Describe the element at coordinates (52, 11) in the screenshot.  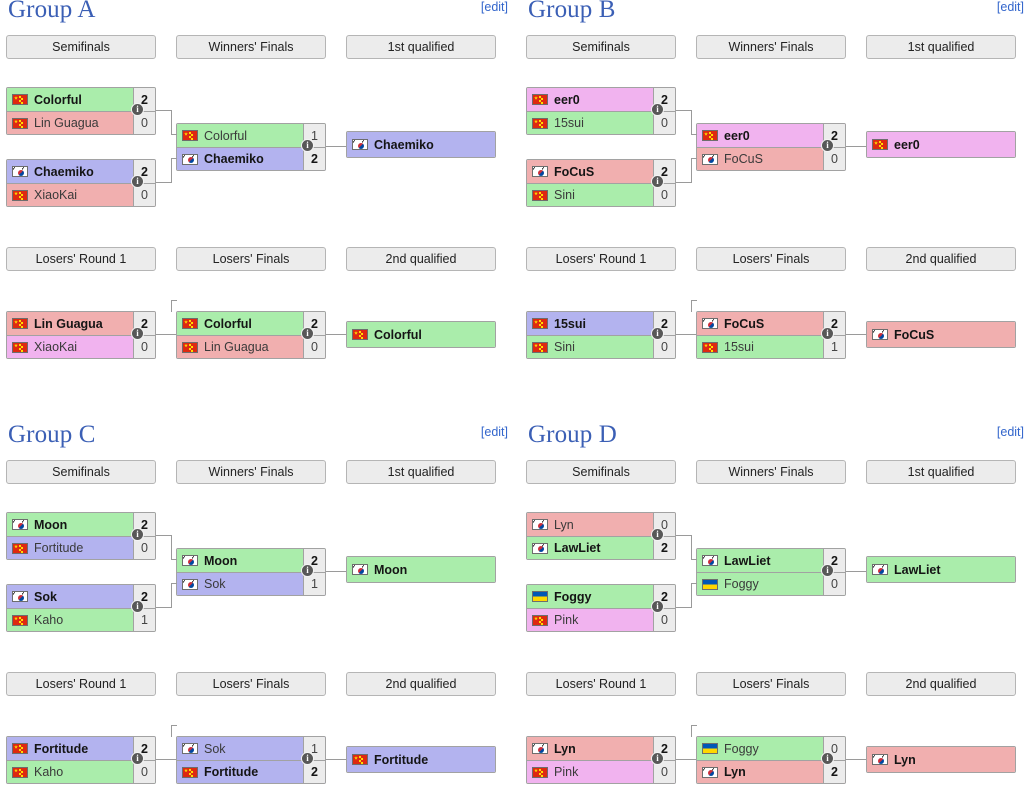
I see `group-title: Group A` at that location.